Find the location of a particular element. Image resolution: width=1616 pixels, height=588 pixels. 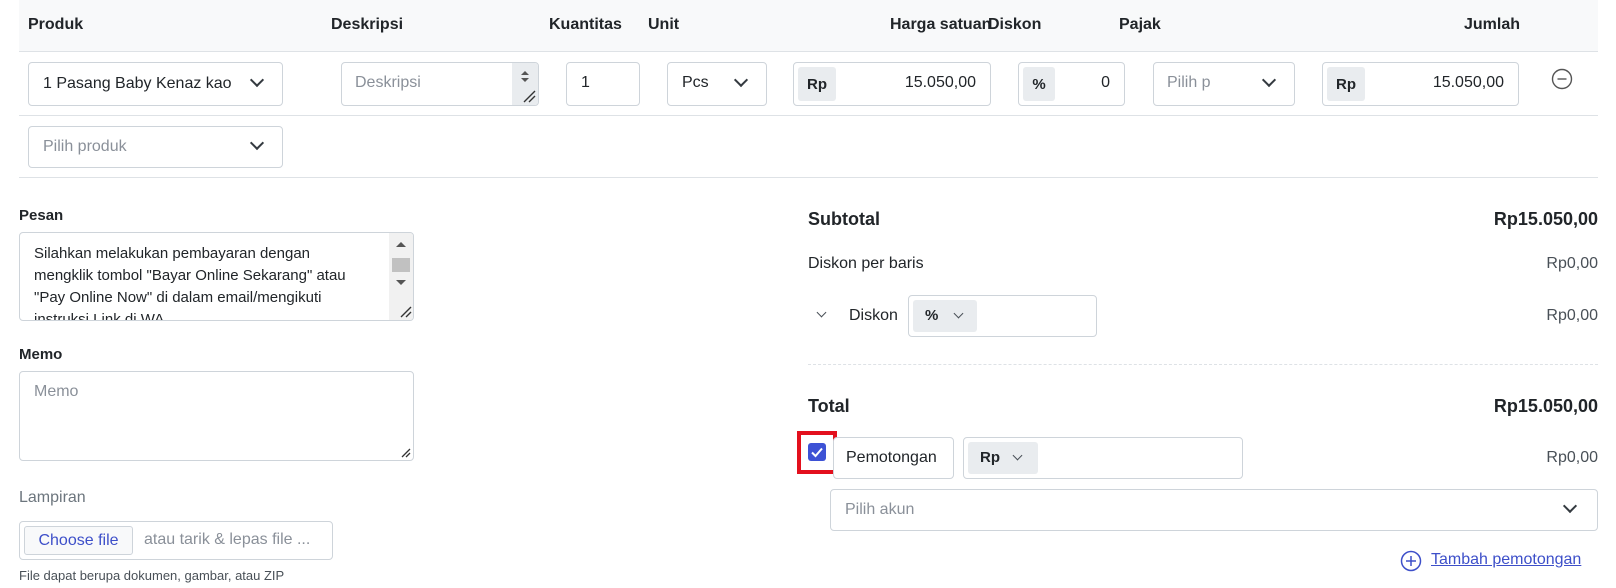

discount-total-value: Rp0,00 is located at coordinates (1572, 315).